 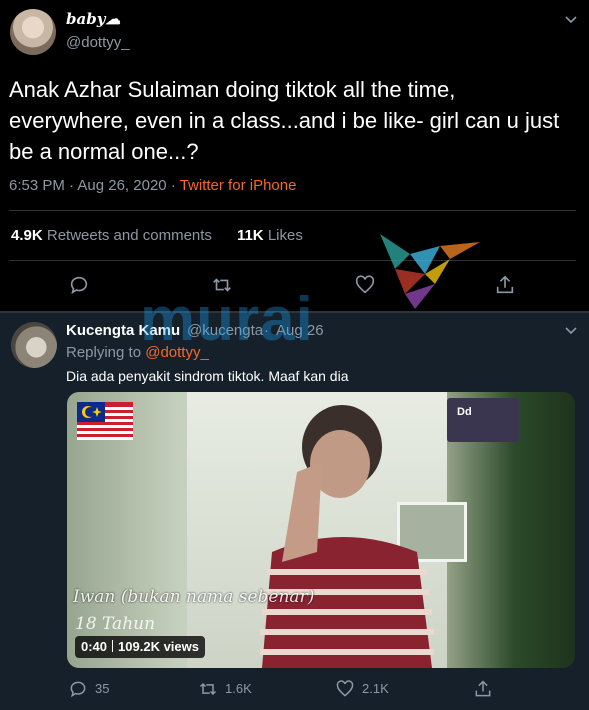 I want to click on tweet-actions, so click(x=294, y=285).